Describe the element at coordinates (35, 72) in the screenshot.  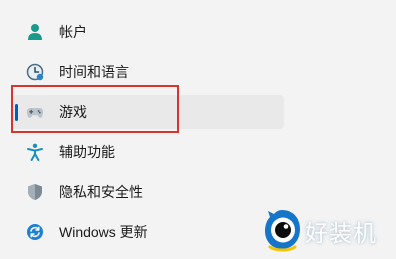
I see `time-language-icon` at that location.